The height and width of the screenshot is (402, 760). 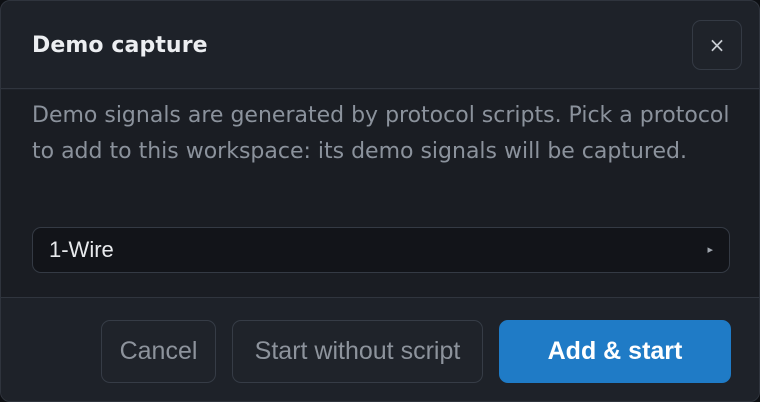 I want to click on dialog-title: Demo capture, so click(x=120, y=45).